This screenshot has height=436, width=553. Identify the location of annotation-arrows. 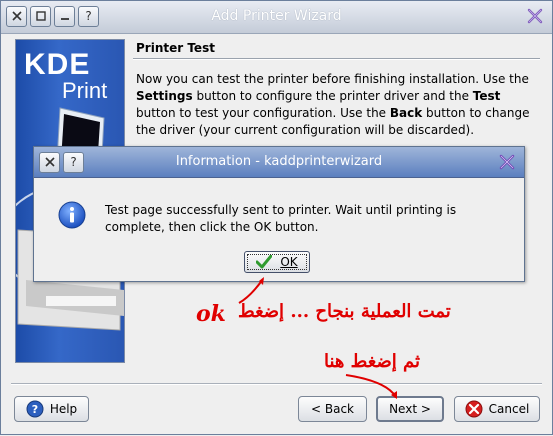
(317, 338).